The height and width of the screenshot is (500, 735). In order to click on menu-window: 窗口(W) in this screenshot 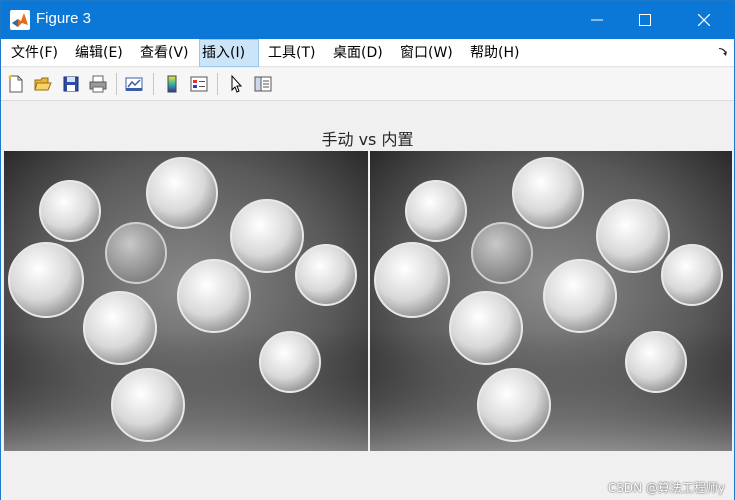, I will do `click(426, 53)`.